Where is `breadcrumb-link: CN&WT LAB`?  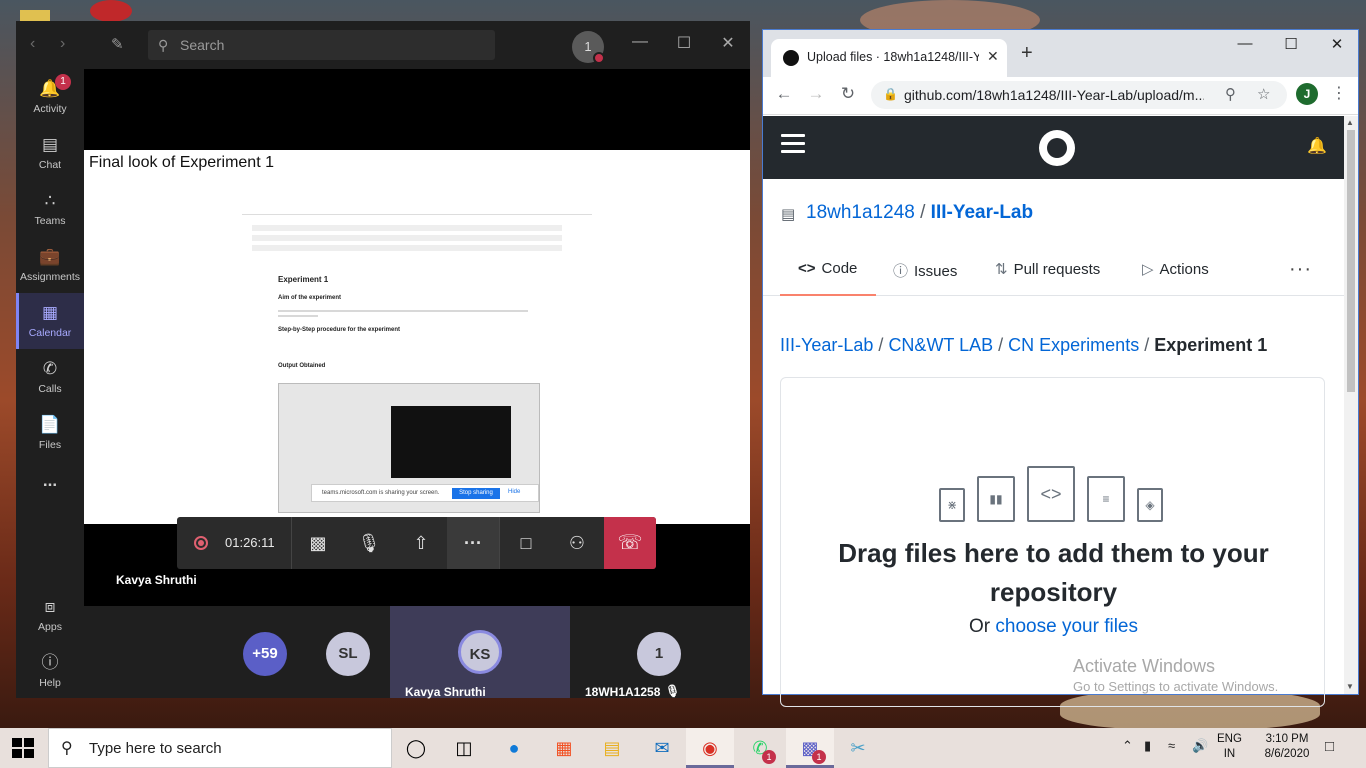
breadcrumb-link: CN&WT LAB is located at coordinates (940, 345).